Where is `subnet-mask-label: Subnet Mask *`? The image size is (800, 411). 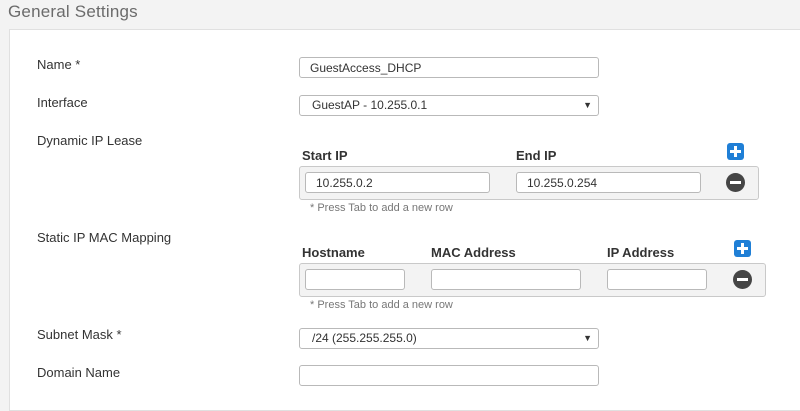
subnet-mask-label: Subnet Mask * is located at coordinates (79, 334).